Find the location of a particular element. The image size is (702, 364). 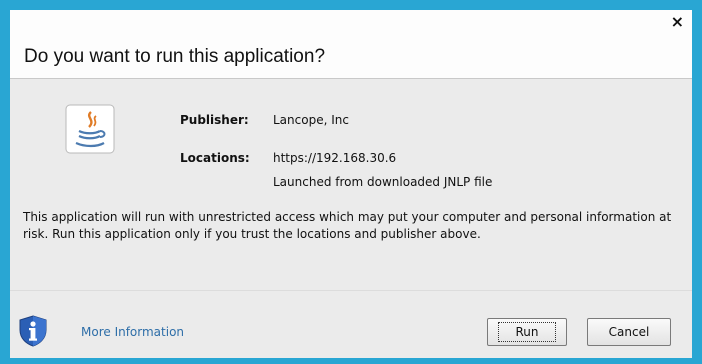

publisher-value: Lancope, Inc is located at coordinates (311, 120).